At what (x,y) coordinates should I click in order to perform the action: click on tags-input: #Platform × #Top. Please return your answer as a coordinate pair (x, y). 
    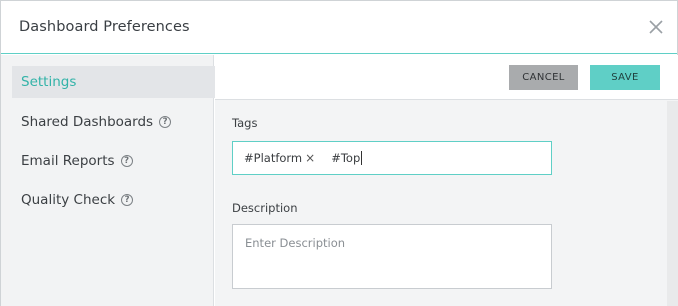
    Looking at the image, I should click on (392, 158).